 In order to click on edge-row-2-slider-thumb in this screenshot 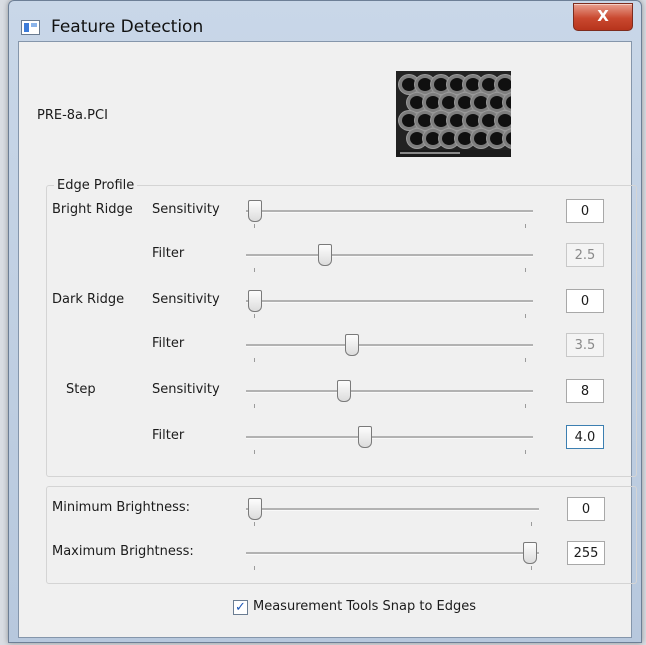, I will do `click(325, 255)`.